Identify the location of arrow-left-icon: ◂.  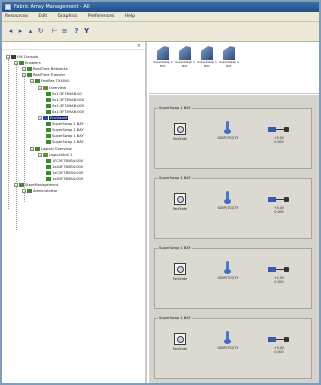
(10, 31).